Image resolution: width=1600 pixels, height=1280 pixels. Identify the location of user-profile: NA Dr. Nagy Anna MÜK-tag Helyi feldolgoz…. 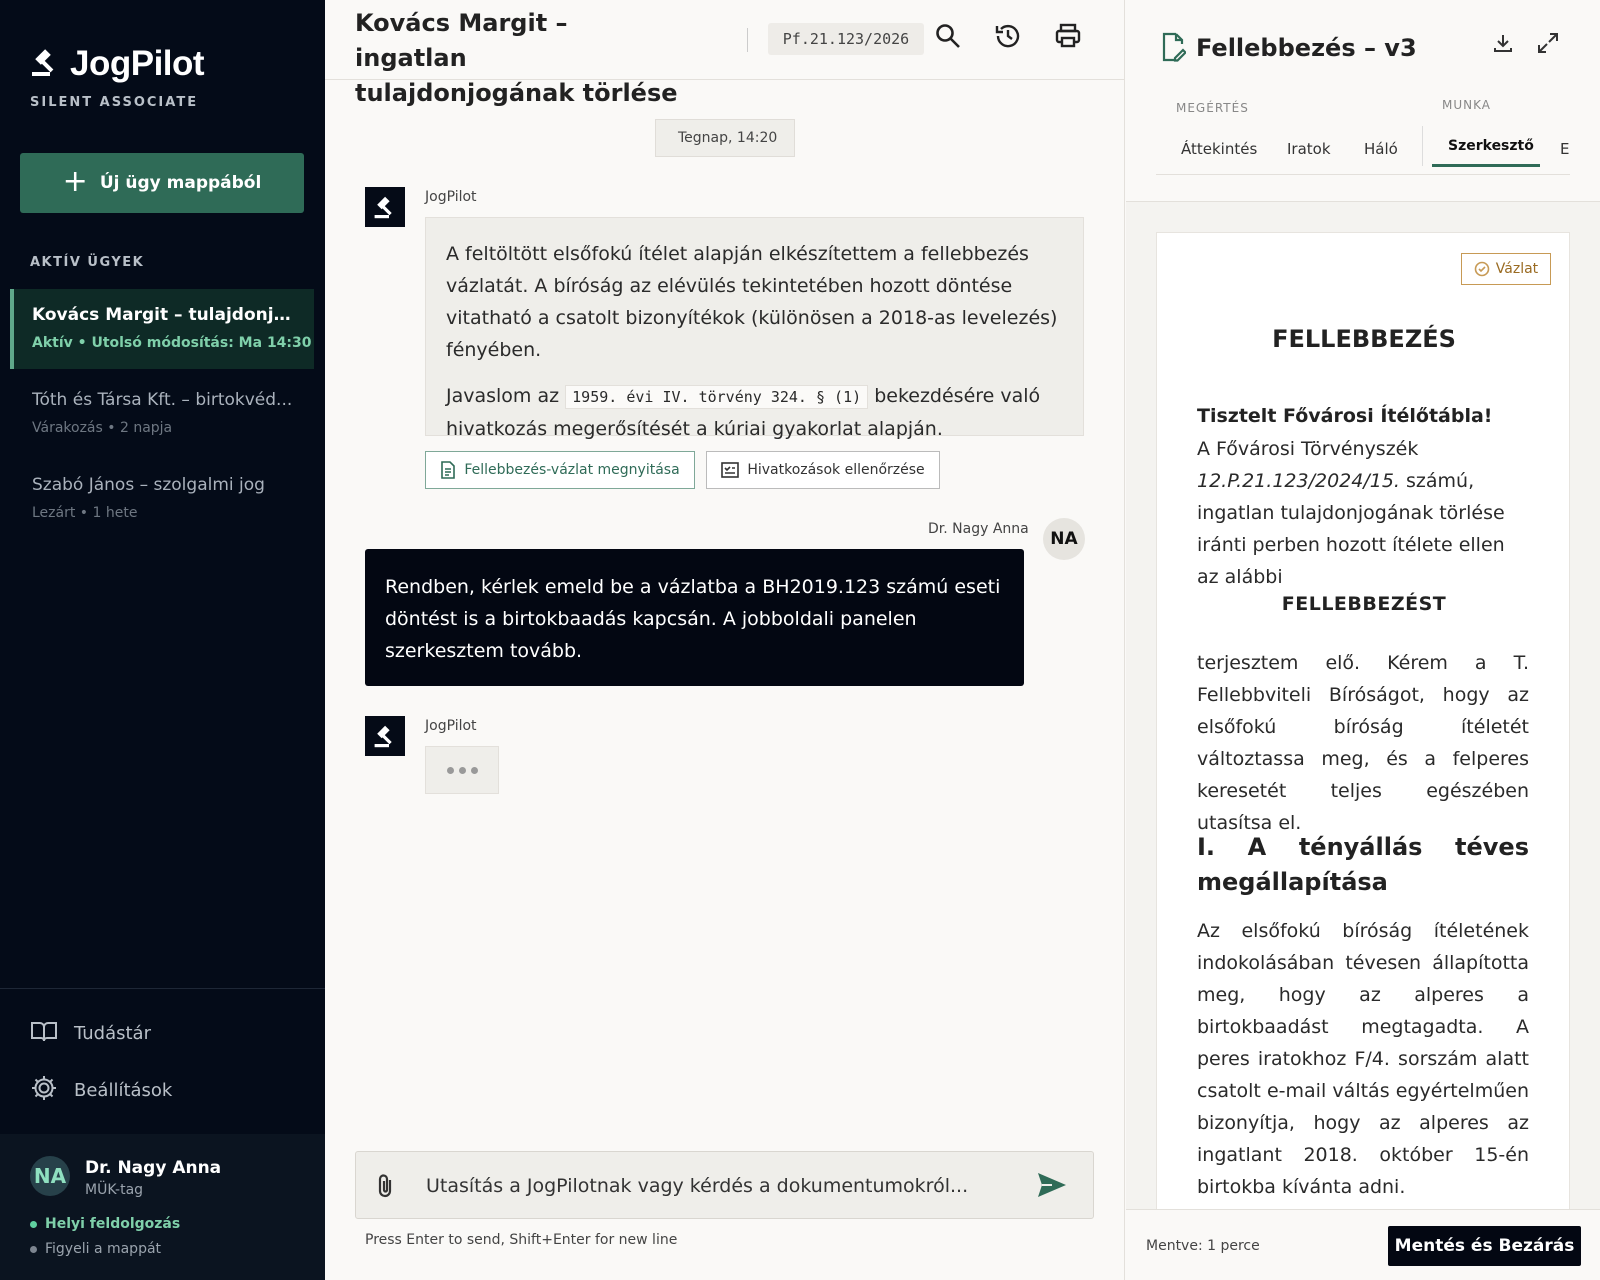
(162, 1207).